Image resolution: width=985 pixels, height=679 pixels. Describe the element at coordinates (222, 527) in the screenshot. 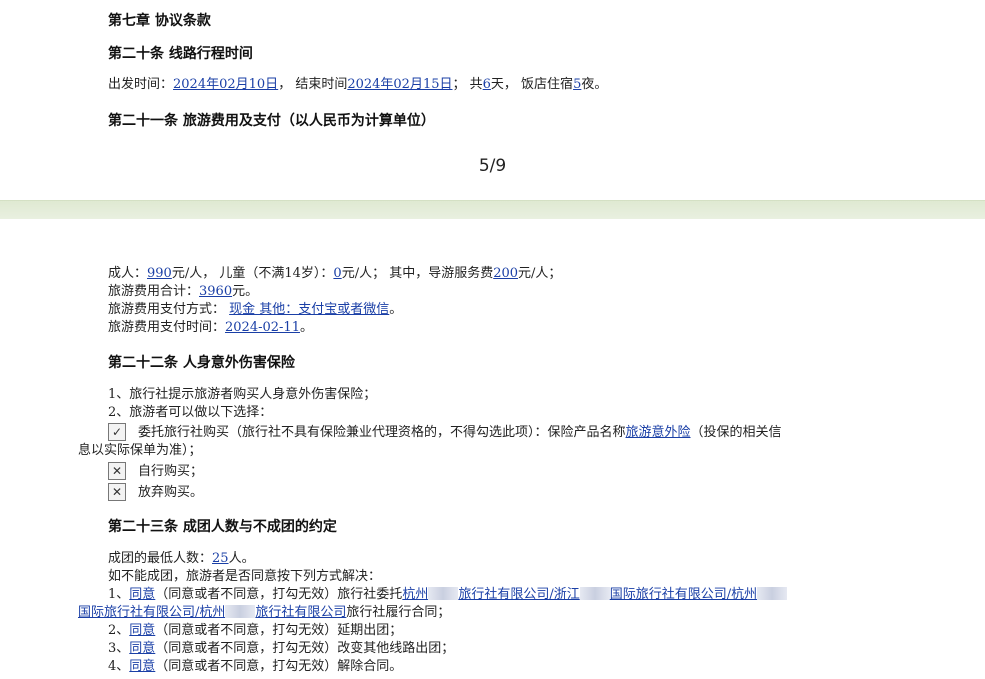

I see `article-23-heading: 第二十三条 成团人数与不成团的约定` at that location.